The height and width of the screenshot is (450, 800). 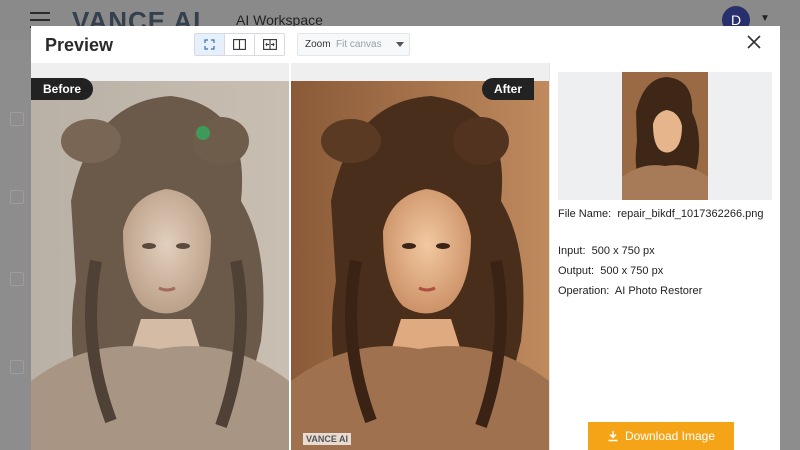 I want to click on download-button: Download Image, so click(x=661, y=436).